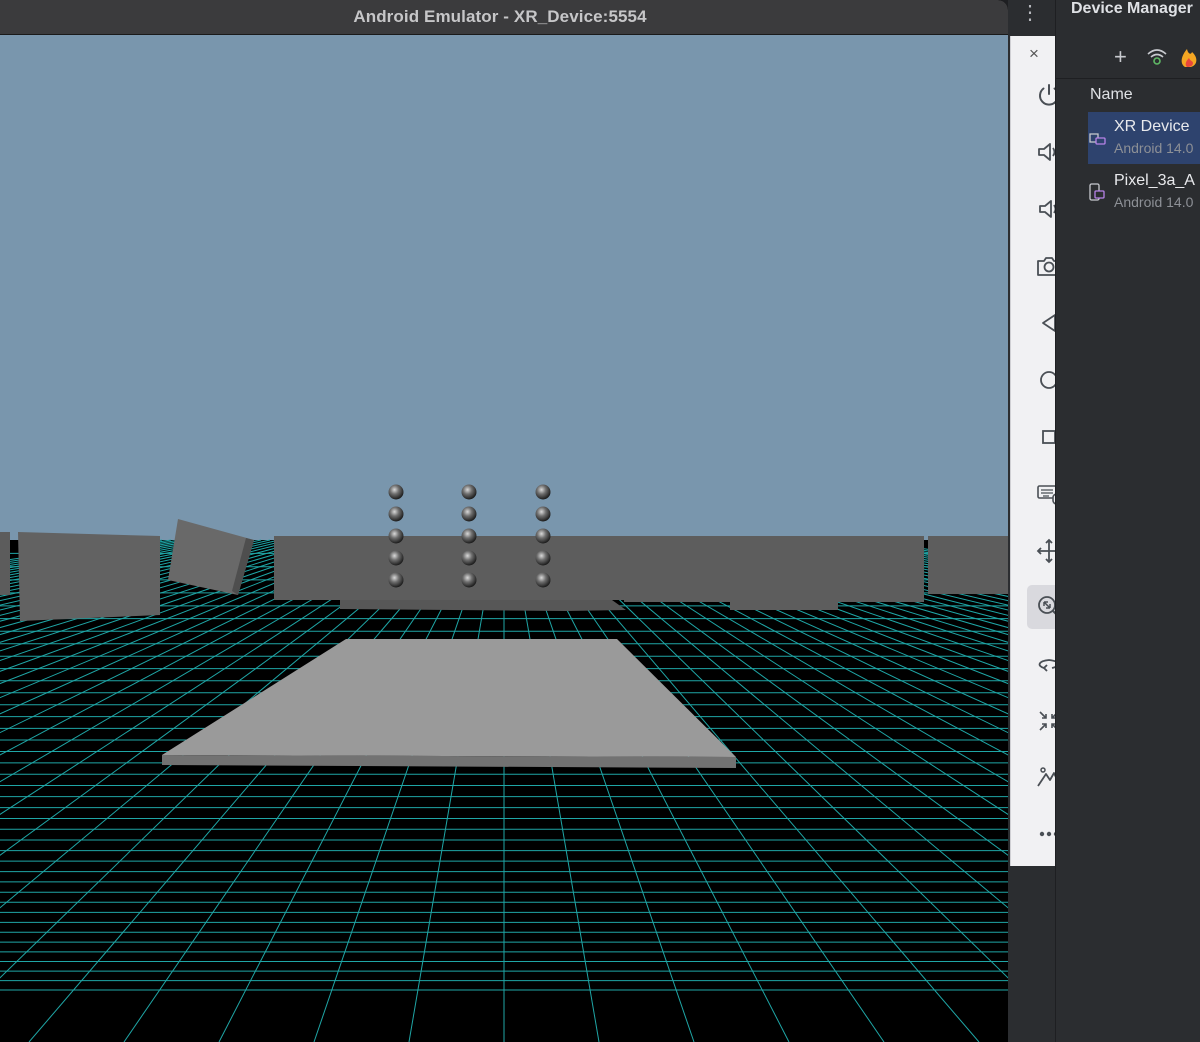 Image resolution: width=1200 pixels, height=1042 pixels. What do you see at coordinates (1120, 57) in the screenshot?
I see `add-icon: +` at bounding box center [1120, 57].